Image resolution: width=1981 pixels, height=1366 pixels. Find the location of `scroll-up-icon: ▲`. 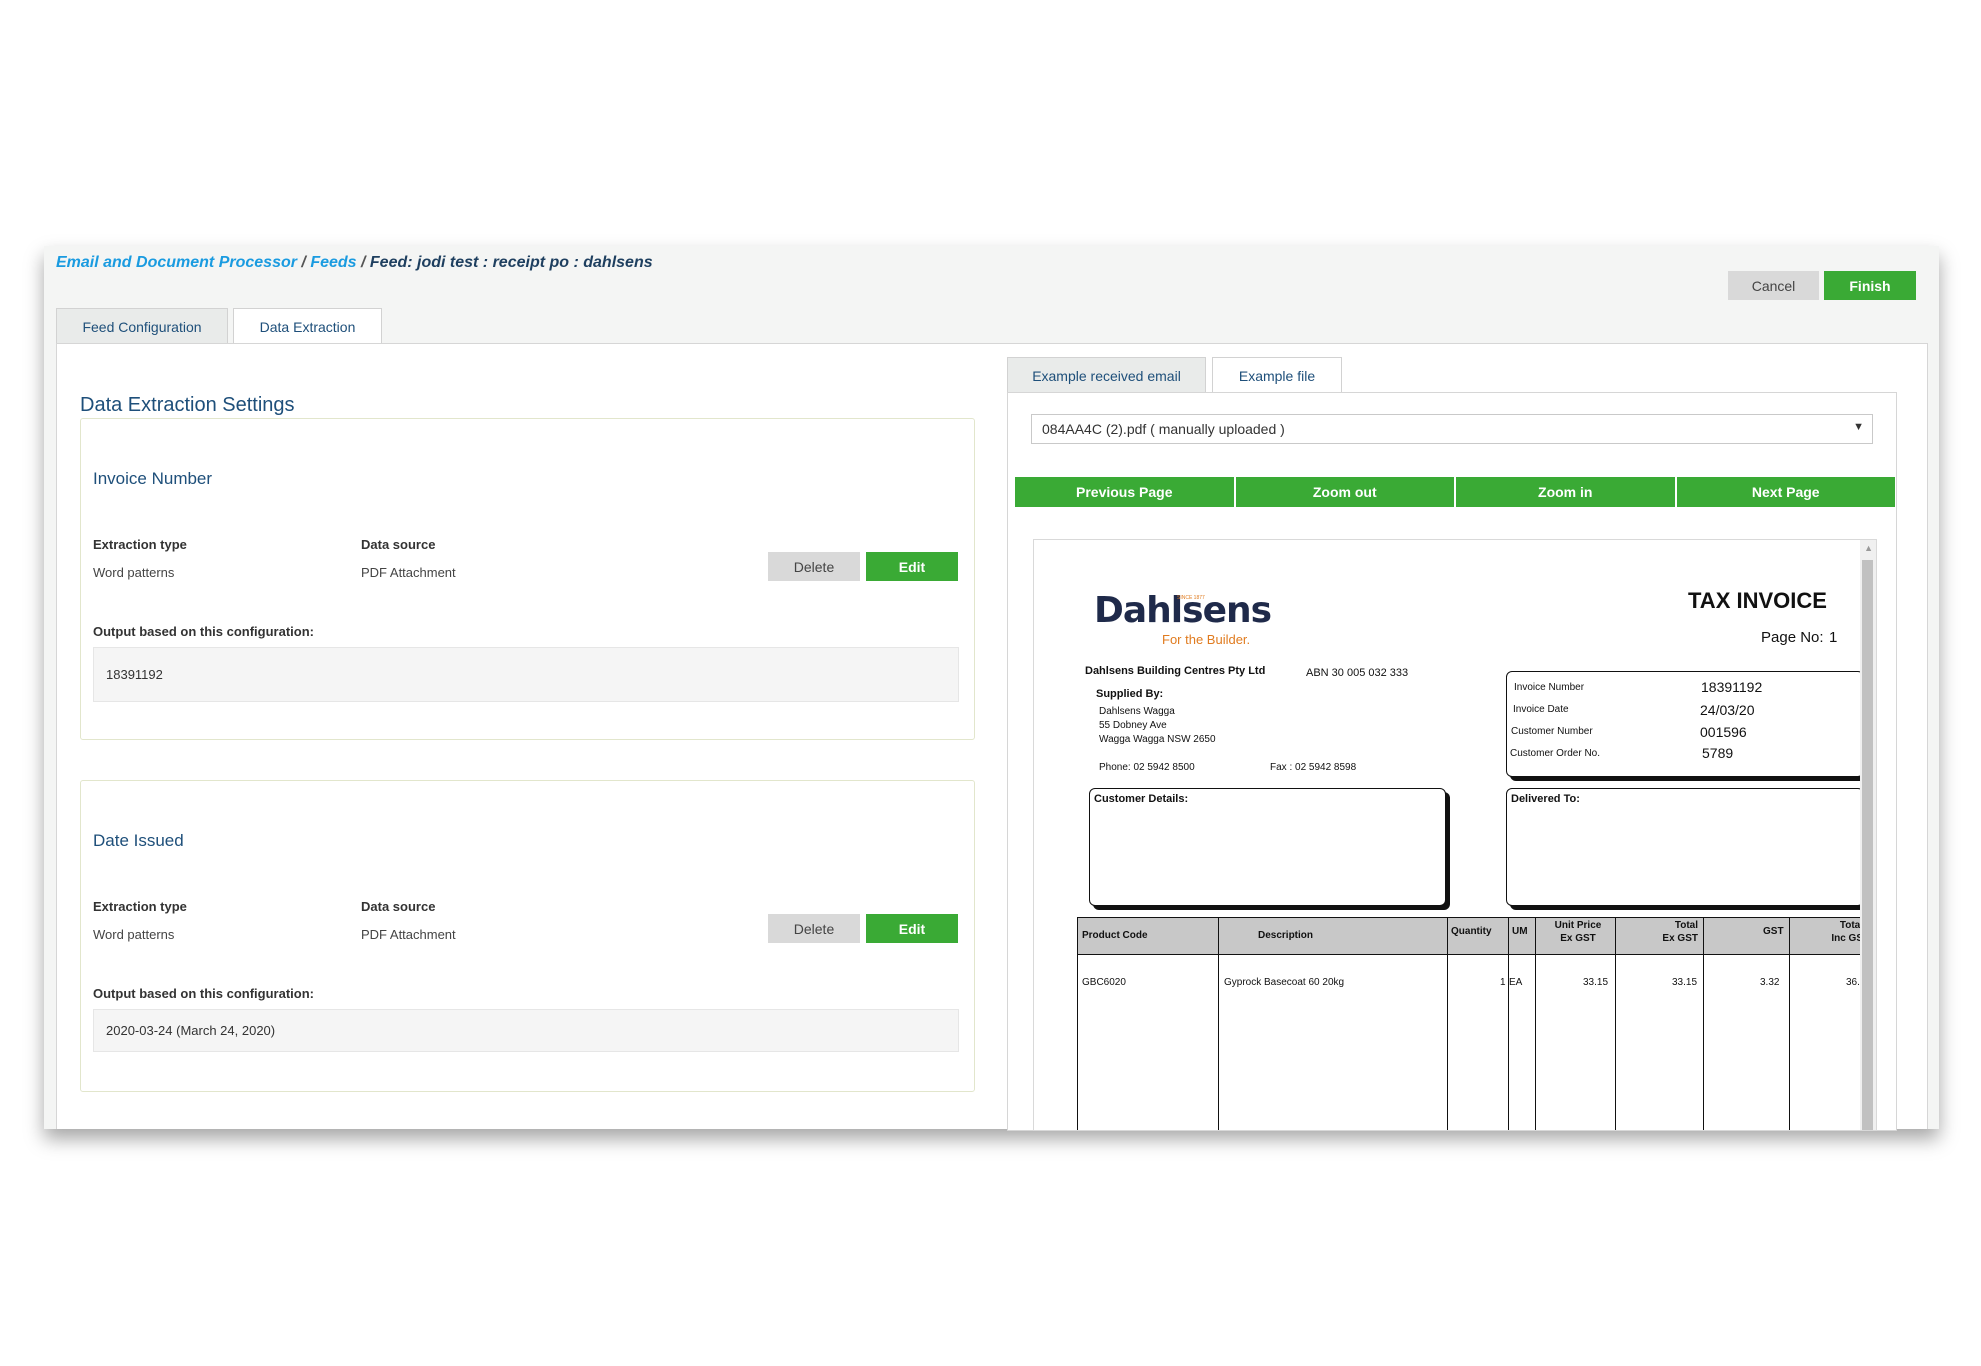

scroll-up-icon: ▲ is located at coordinates (1868, 548).